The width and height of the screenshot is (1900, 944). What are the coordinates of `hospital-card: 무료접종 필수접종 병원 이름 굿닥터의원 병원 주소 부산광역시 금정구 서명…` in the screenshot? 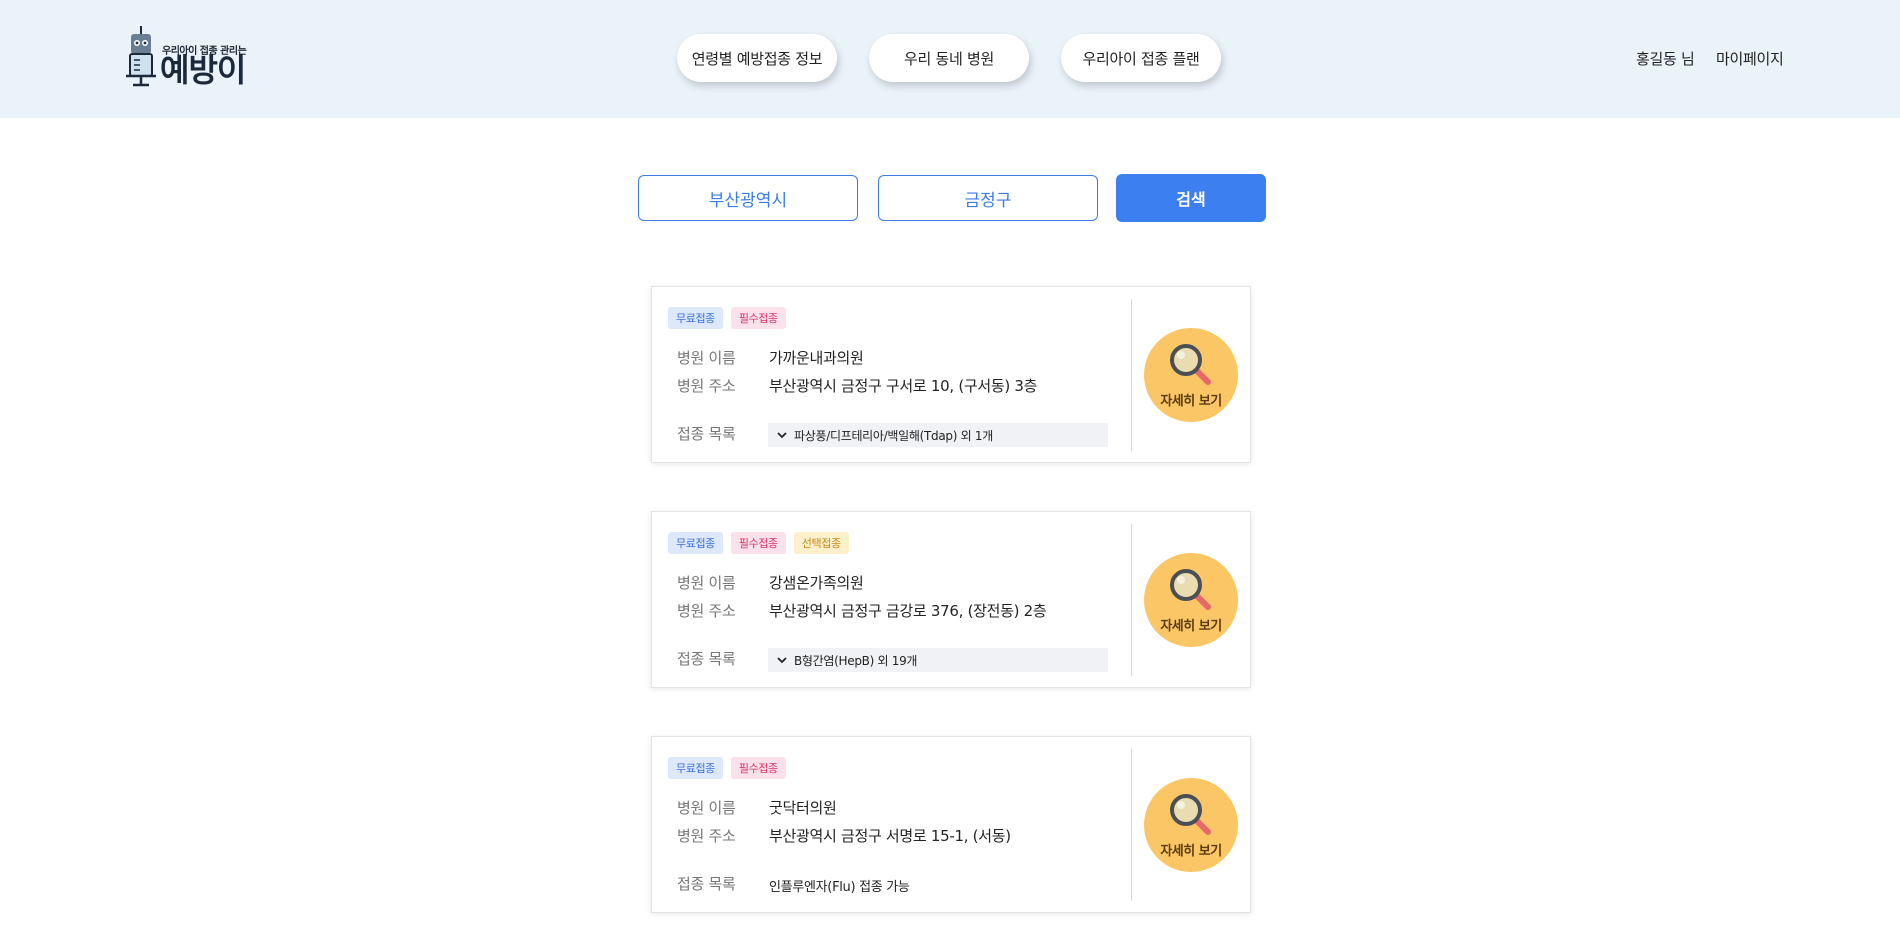 It's located at (951, 824).